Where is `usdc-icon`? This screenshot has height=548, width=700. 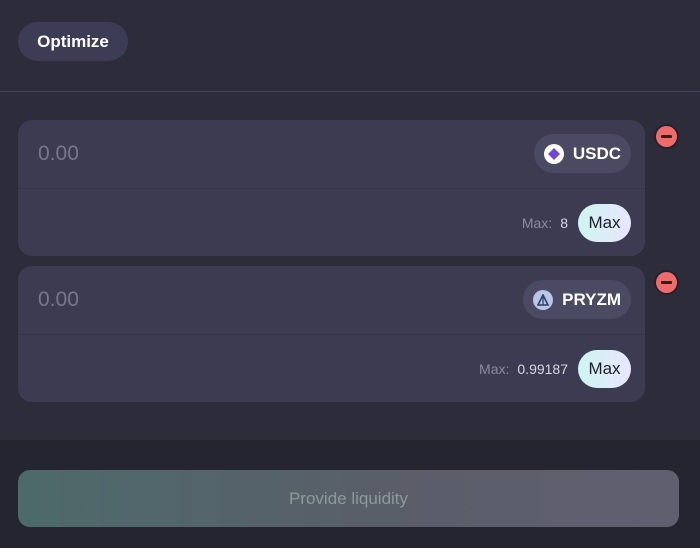 usdc-icon is located at coordinates (553, 153).